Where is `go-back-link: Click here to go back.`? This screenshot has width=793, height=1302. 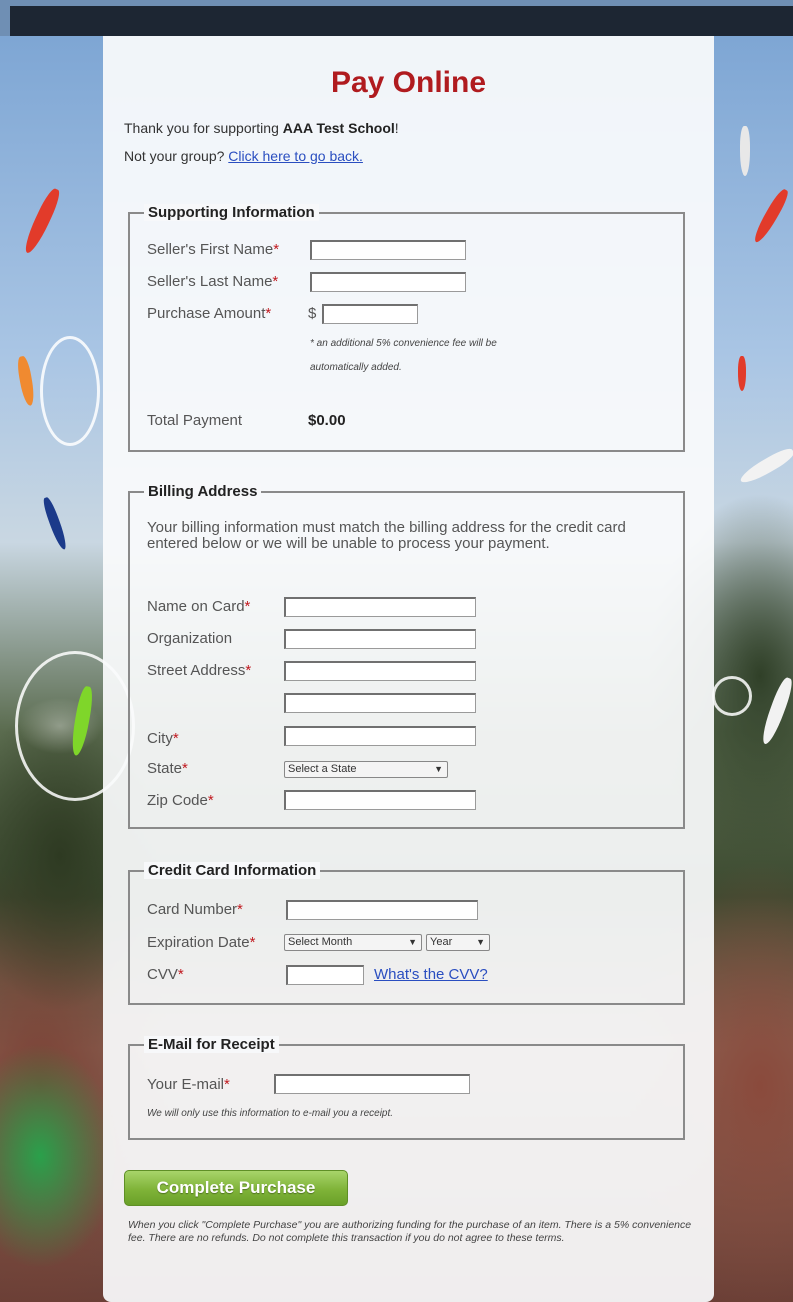 go-back-link: Click here to go back. is located at coordinates (295, 156).